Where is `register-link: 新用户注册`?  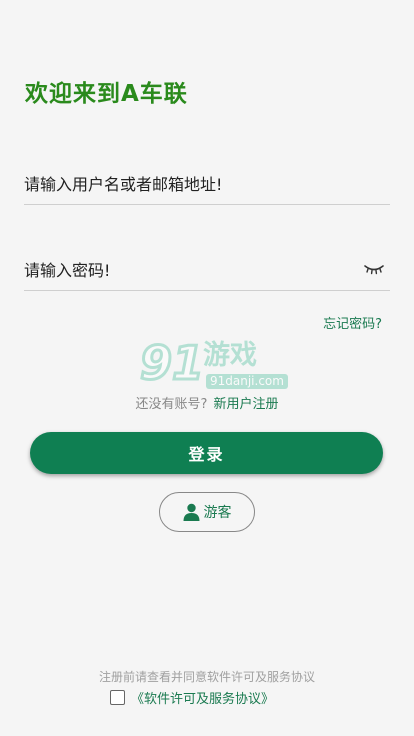 register-link: 新用户注册 is located at coordinates (245, 404).